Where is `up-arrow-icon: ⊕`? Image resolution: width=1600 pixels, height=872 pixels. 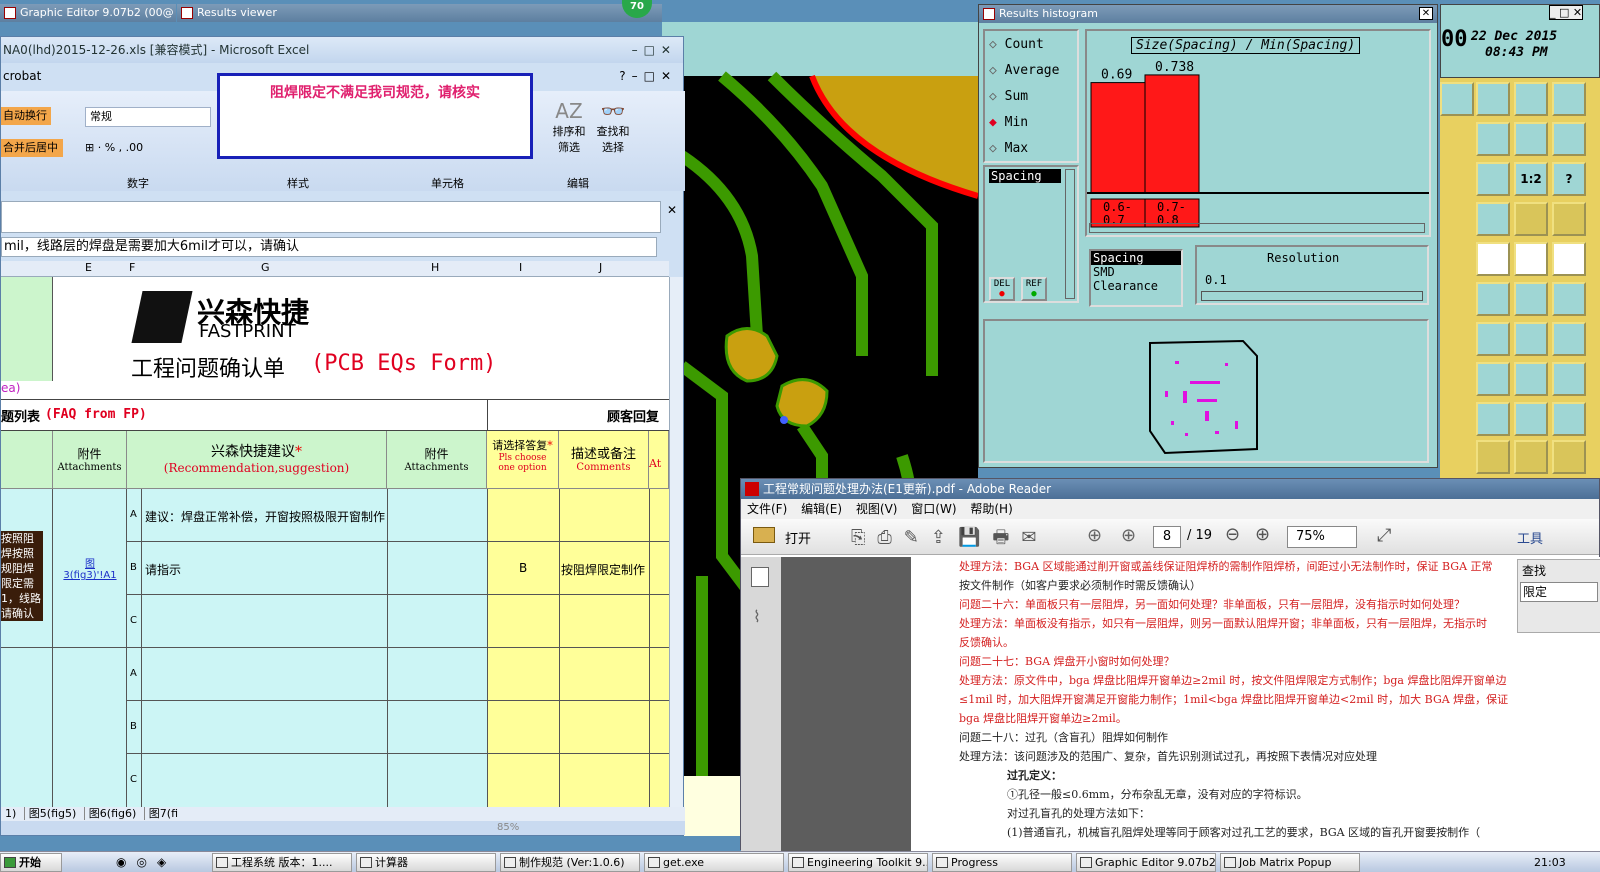
up-arrow-icon: ⊕ is located at coordinates (1094, 535).